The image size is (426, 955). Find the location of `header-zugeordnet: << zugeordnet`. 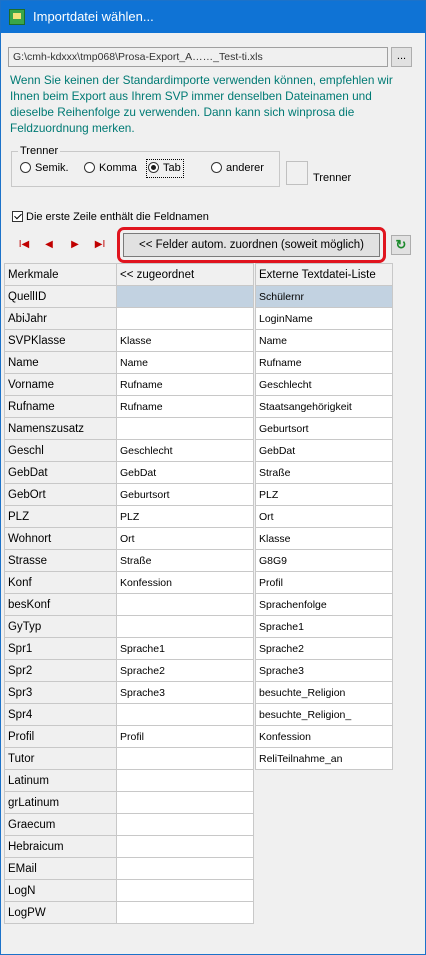

header-zugeordnet: << zugeordnet is located at coordinates (185, 274).